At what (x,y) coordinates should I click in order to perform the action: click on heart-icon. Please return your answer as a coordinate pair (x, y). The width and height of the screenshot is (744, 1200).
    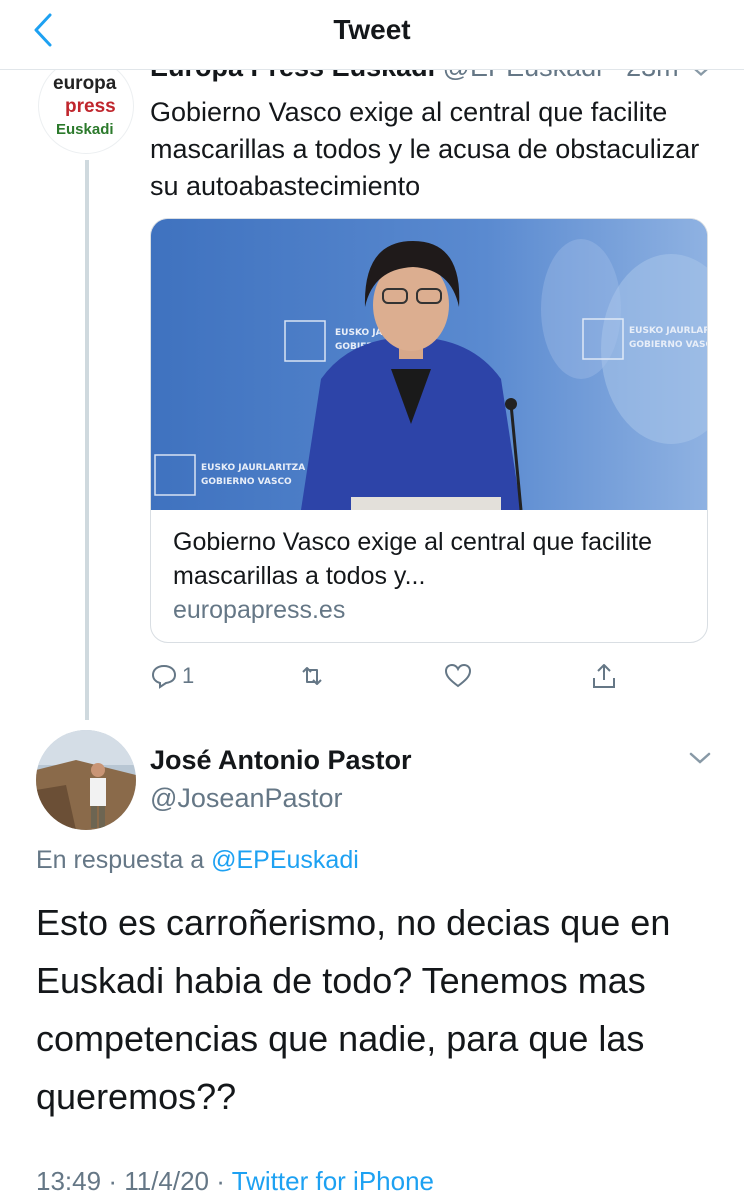
    Looking at the image, I should click on (458, 675).